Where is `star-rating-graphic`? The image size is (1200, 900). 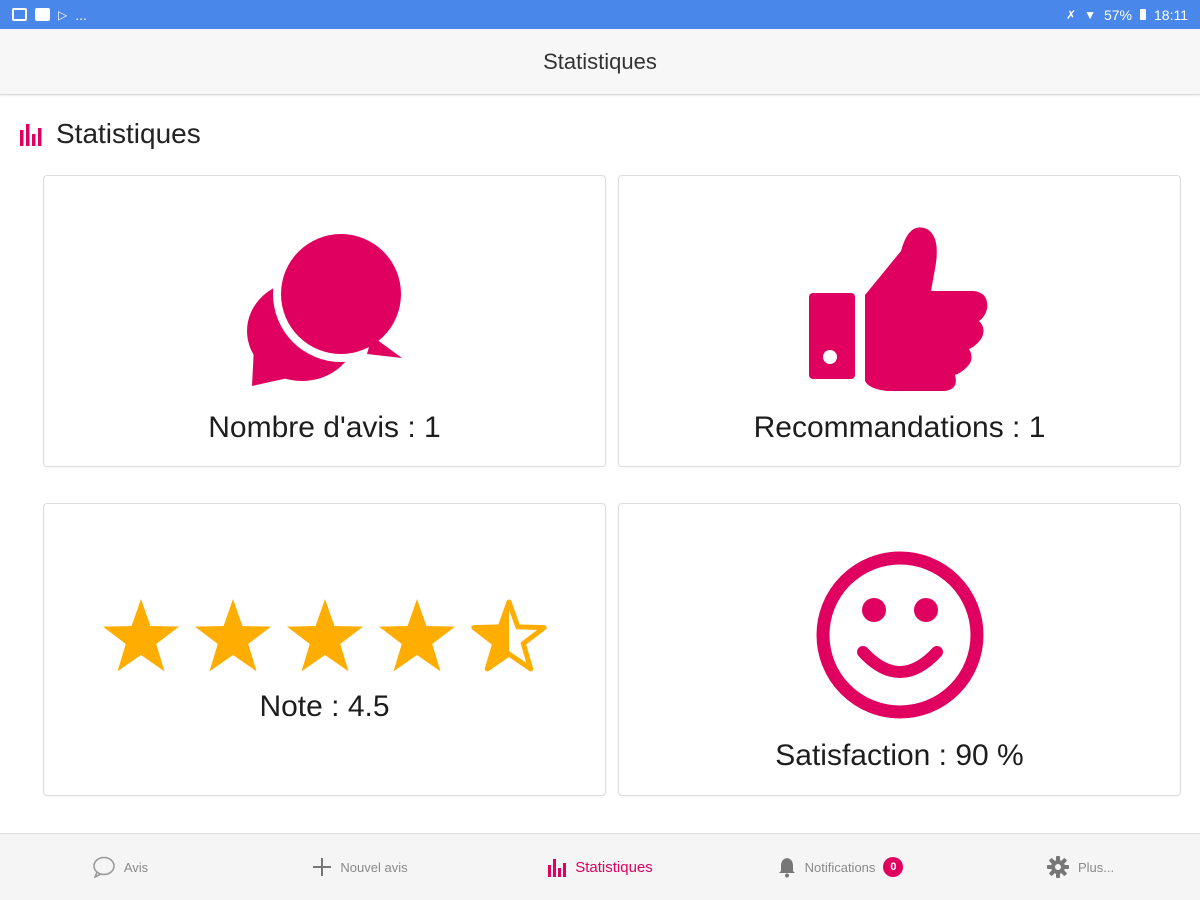
star-rating-graphic is located at coordinates (324, 635).